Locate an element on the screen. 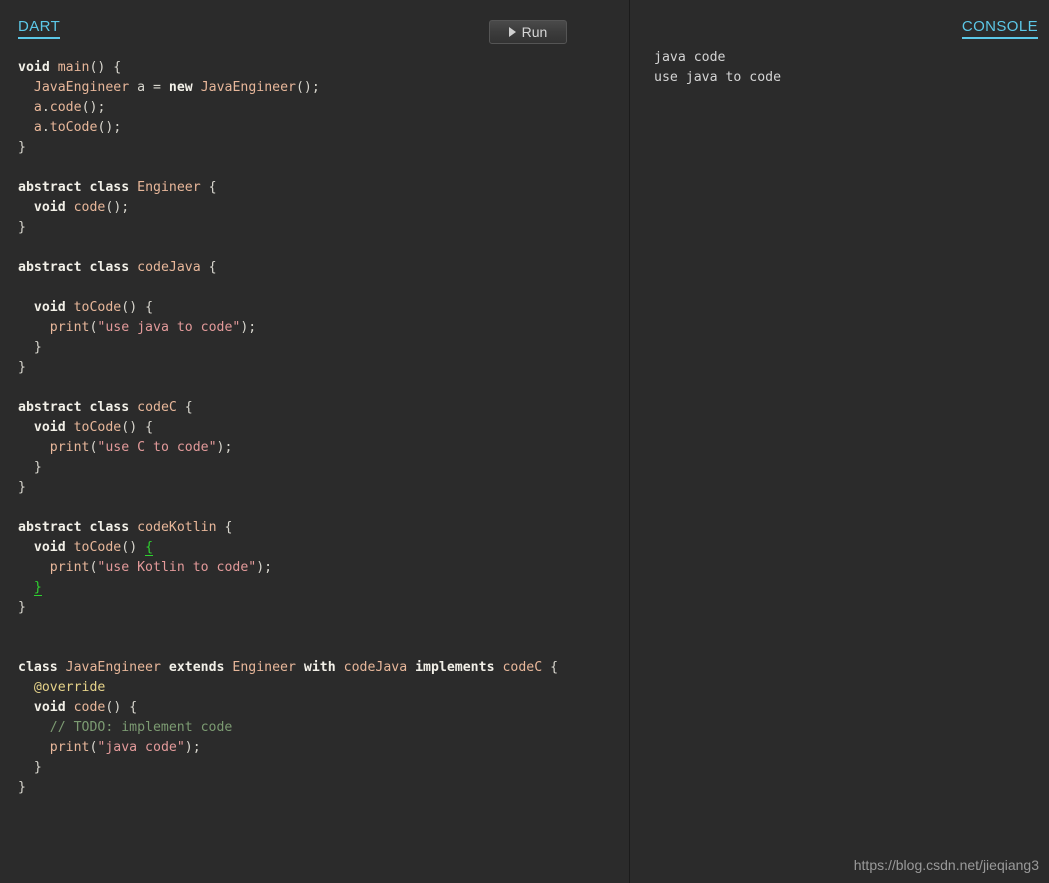  console-line: use java to code is located at coordinates (718, 77).